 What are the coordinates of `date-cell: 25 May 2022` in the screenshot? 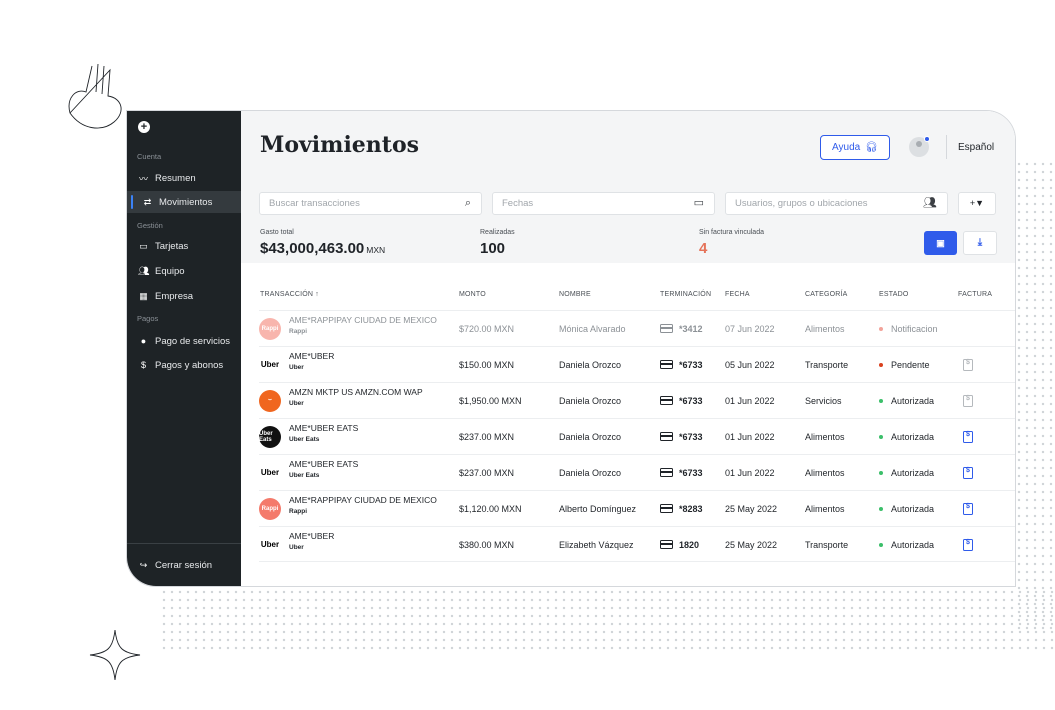 It's located at (751, 508).